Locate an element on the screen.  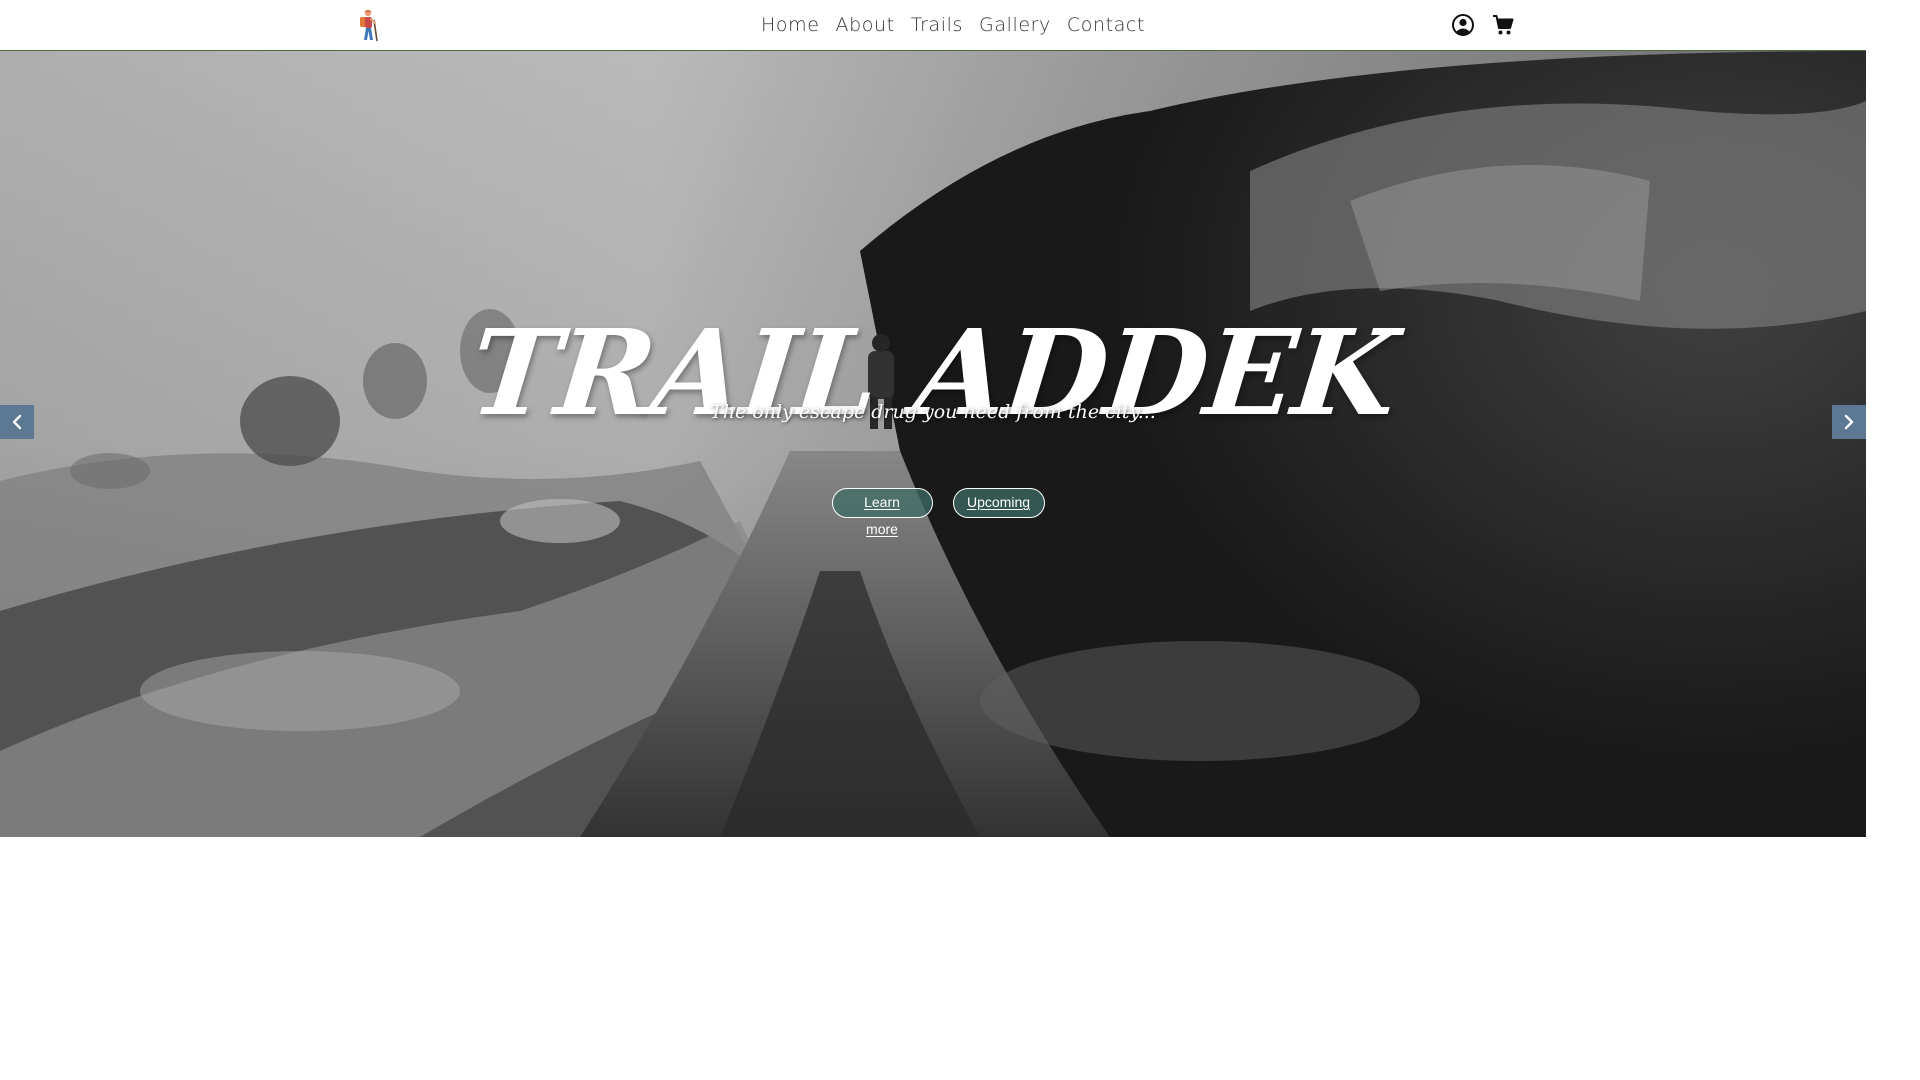
main-nav: Home About Trails Gallery Contact is located at coordinates (953, 25).